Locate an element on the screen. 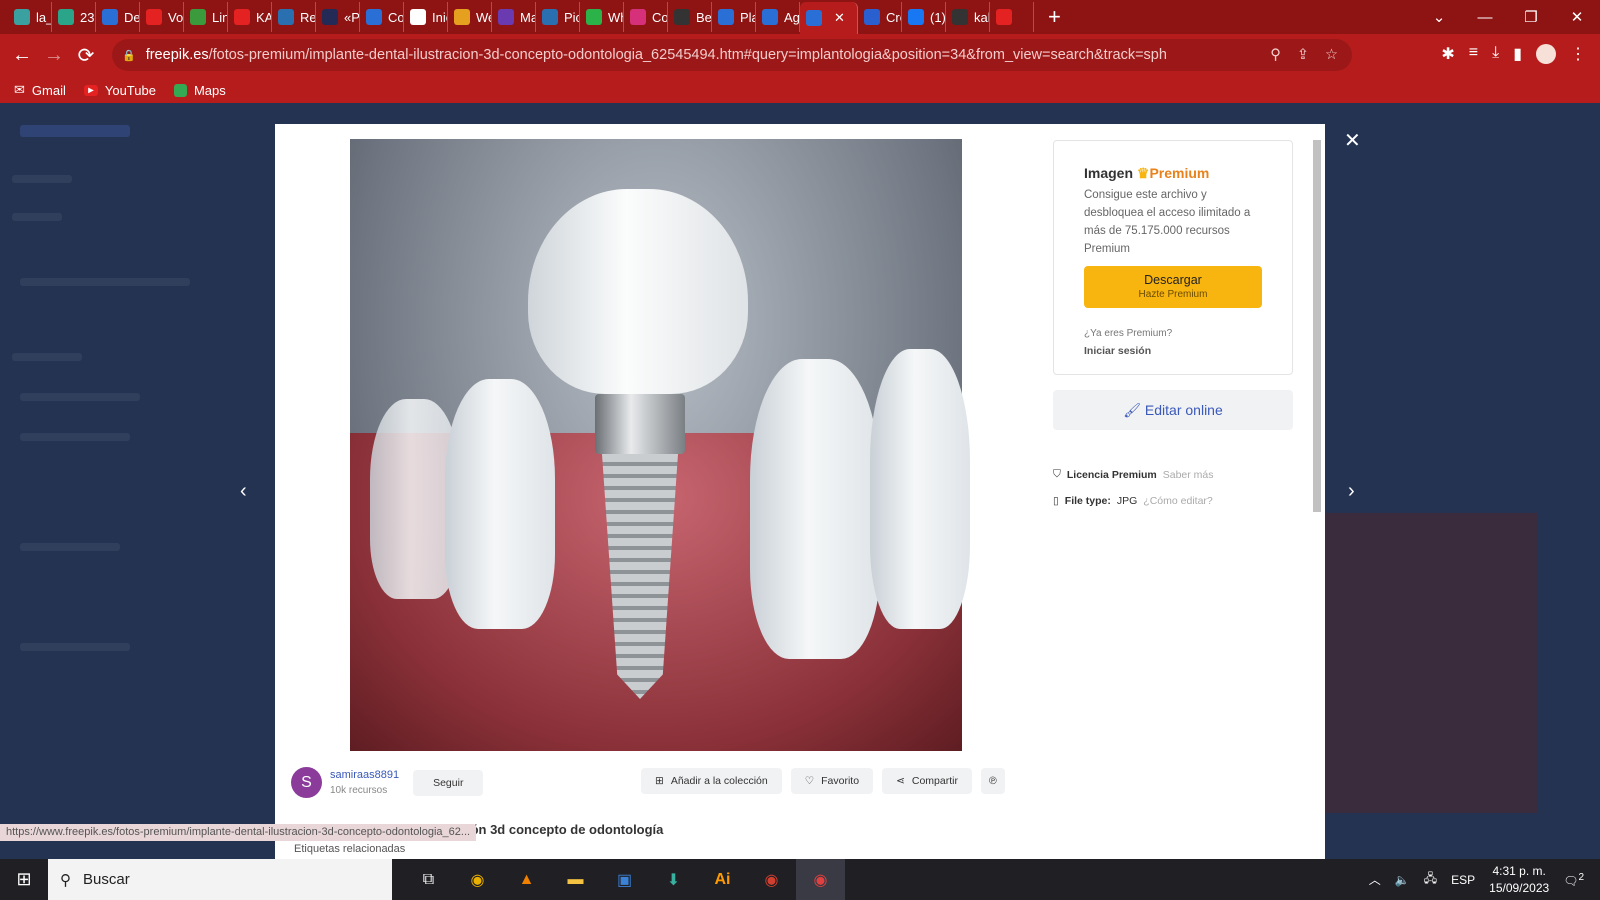 This screenshot has height=900, width=1600. tab-label: Ma is located at coordinates (527, 17).